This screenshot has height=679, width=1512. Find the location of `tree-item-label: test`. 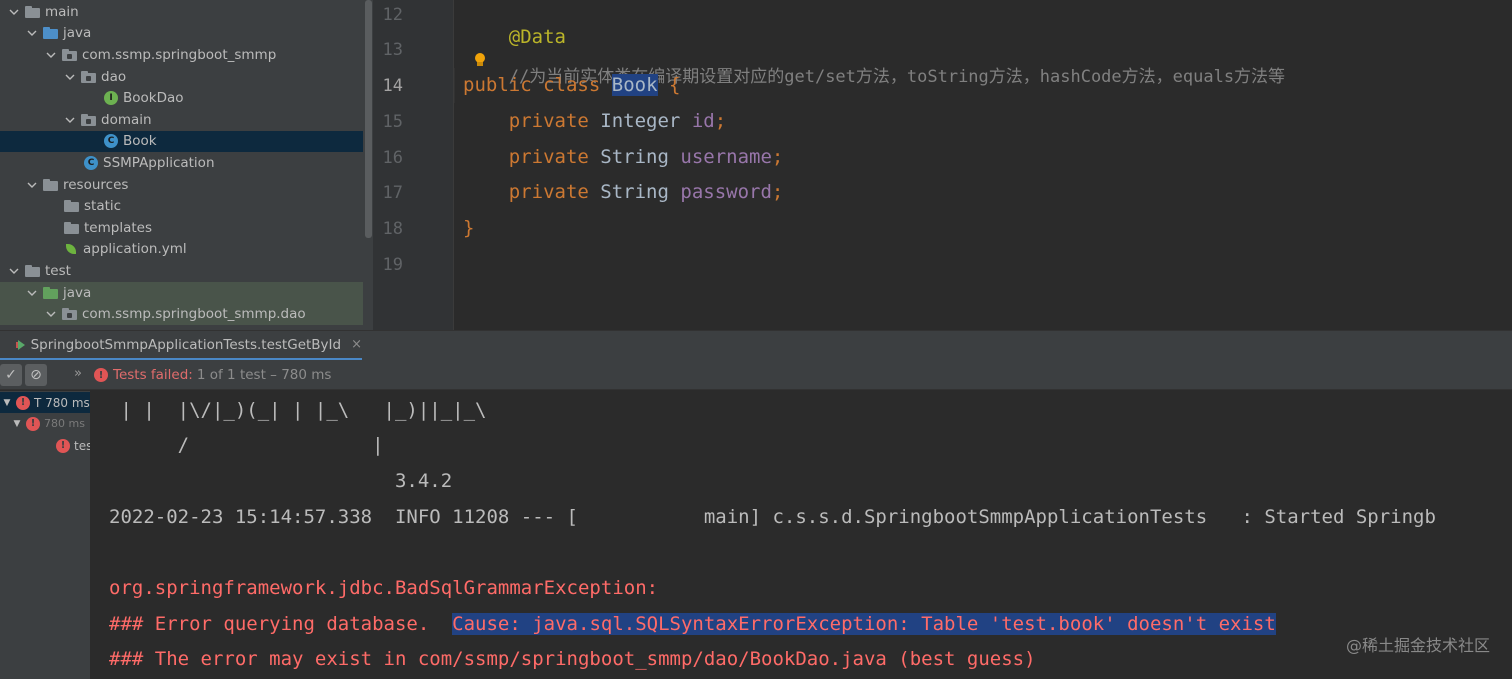

tree-item-label: test is located at coordinates (58, 270).